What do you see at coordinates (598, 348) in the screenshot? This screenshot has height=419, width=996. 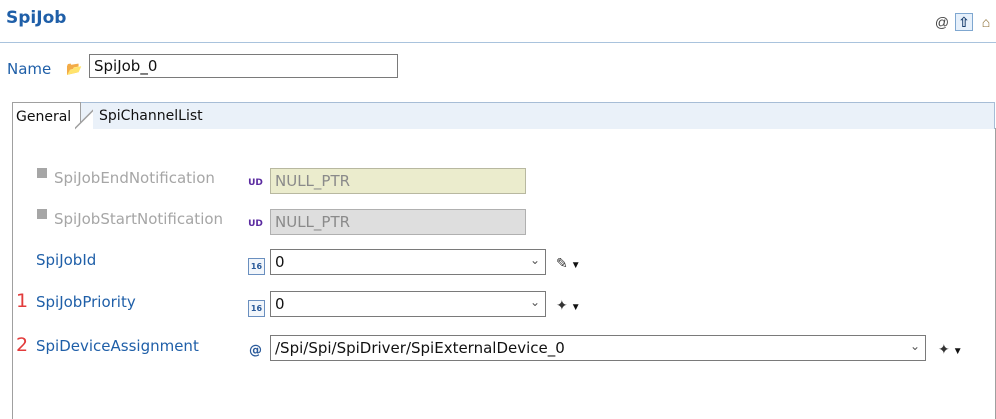 I see `device-assignment-combobox: /Spi/Spi/SpiDriver/SpiExternalDevice_0 ⌄` at bounding box center [598, 348].